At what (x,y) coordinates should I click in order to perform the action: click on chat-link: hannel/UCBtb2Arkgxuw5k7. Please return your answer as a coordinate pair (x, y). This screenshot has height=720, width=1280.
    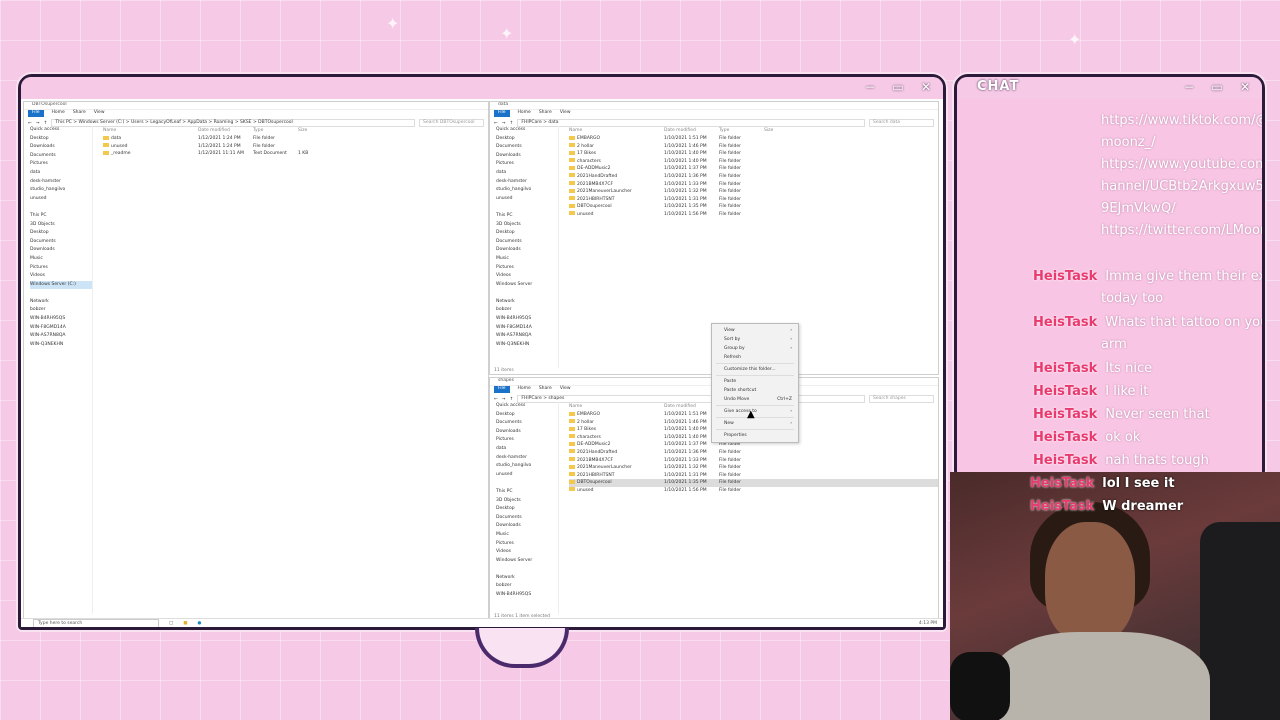
    Looking at the image, I should click on (1181, 186).